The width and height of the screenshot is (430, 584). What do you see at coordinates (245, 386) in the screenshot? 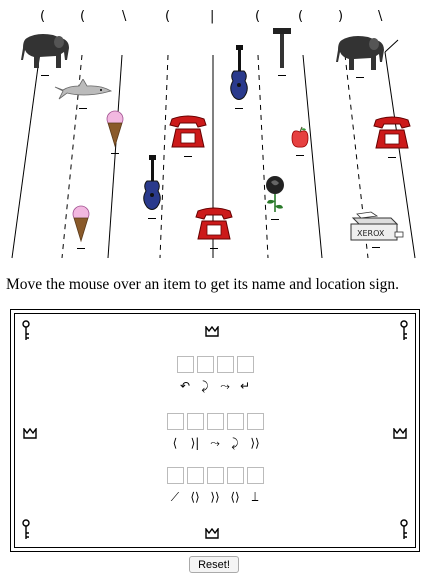
I see `location-sign: ↵` at bounding box center [245, 386].